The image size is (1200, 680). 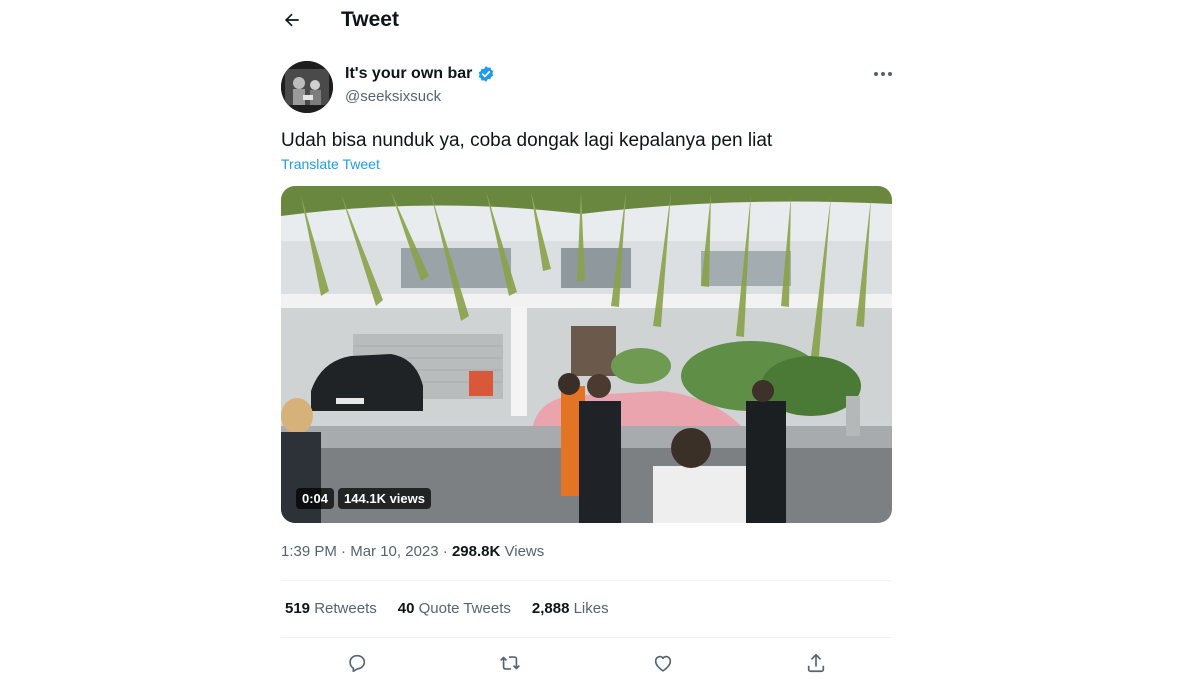 I want to click on avatar, so click(x=307, y=87).